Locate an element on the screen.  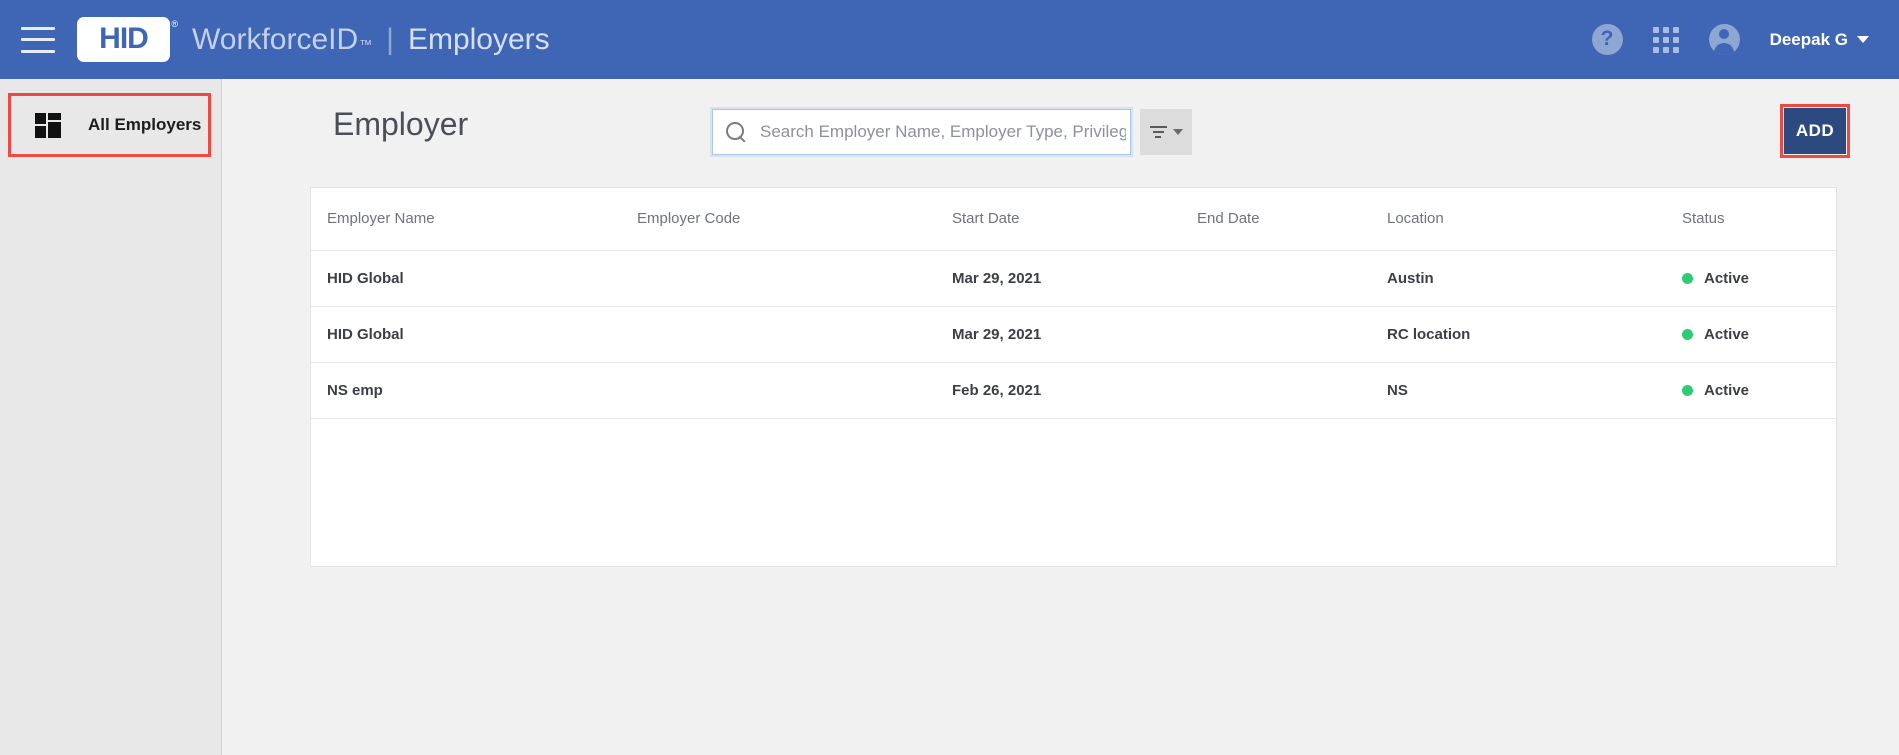
cell-start-date: Feb 26, 2021 is located at coordinates (1058, 390).